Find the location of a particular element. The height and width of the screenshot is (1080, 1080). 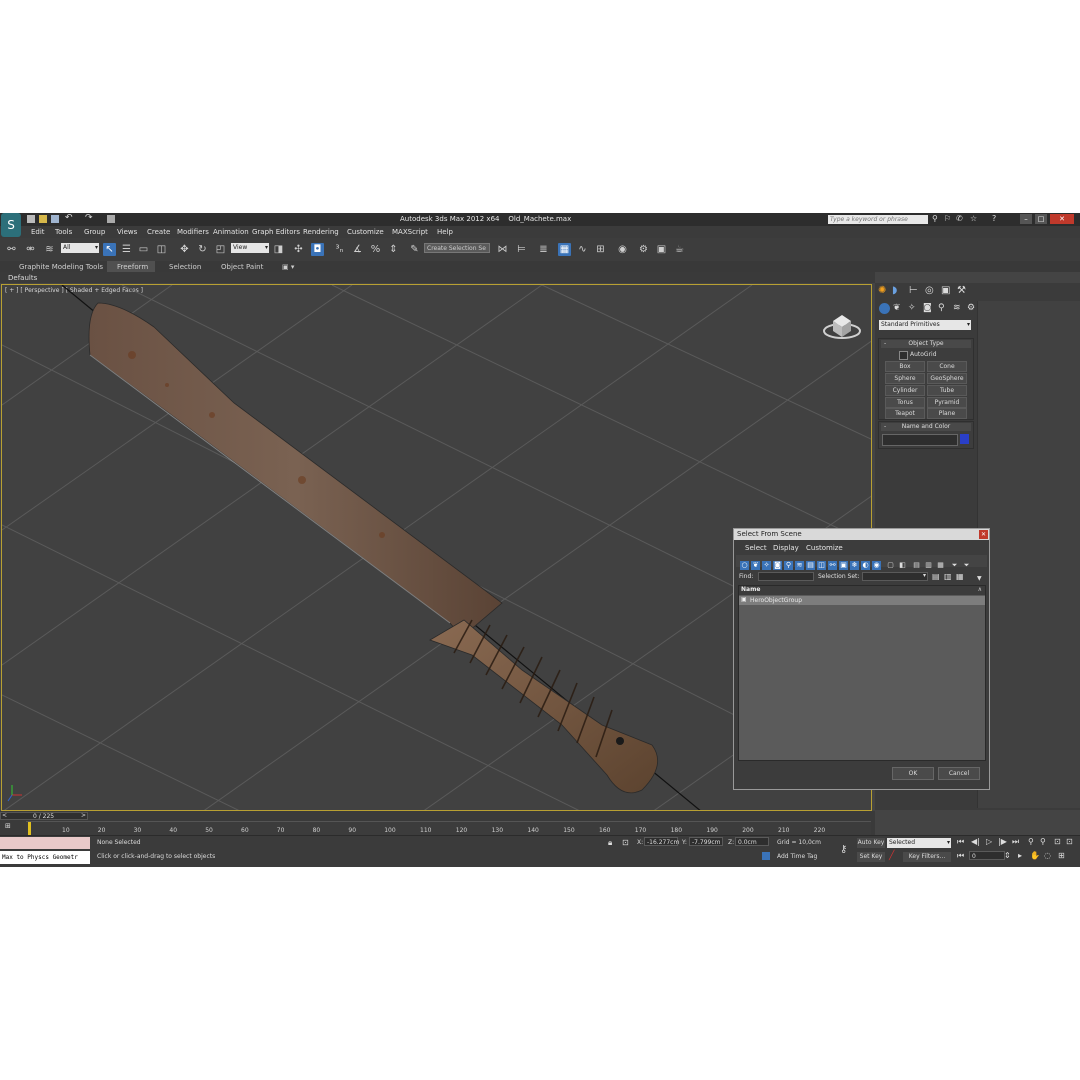

zoom-extents-icon: ⊡ is located at coordinates (1057, 841).